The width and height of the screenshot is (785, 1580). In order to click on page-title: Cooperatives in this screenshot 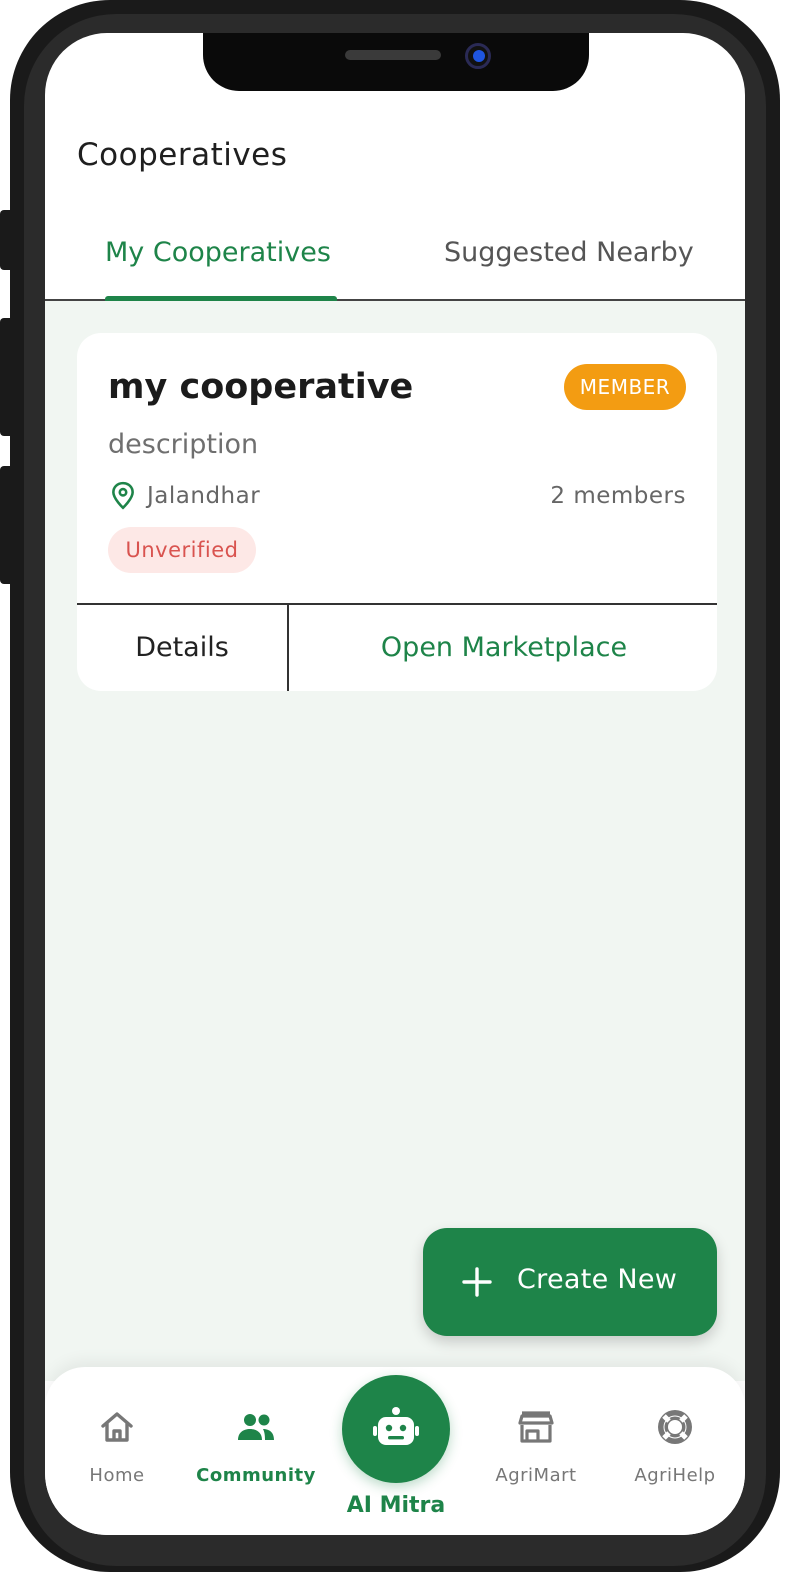, I will do `click(182, 155)`.